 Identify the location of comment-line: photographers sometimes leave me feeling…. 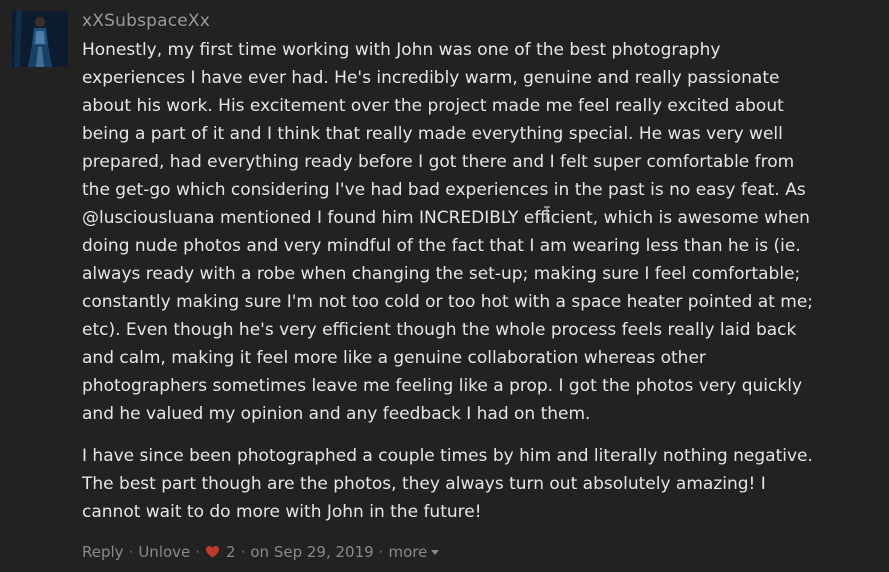
(442, 386).